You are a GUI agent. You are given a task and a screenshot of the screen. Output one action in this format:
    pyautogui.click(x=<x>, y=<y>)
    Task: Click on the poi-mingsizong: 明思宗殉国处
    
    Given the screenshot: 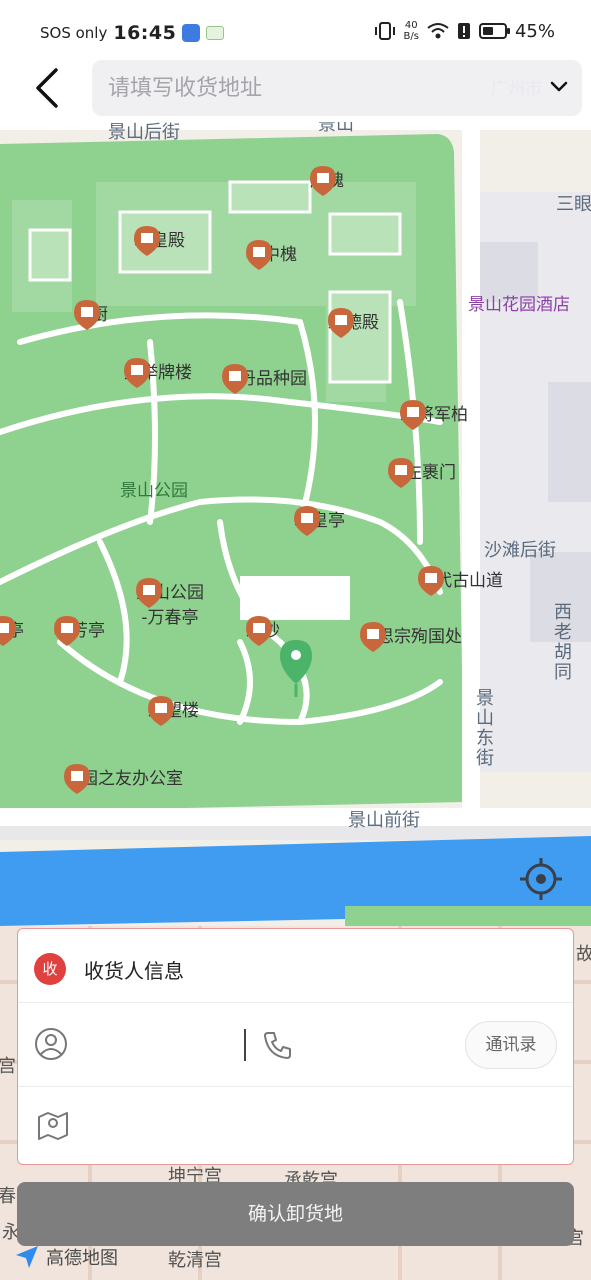 What is the action you would take?
    pyautogui.click(x=411, y=637)
    